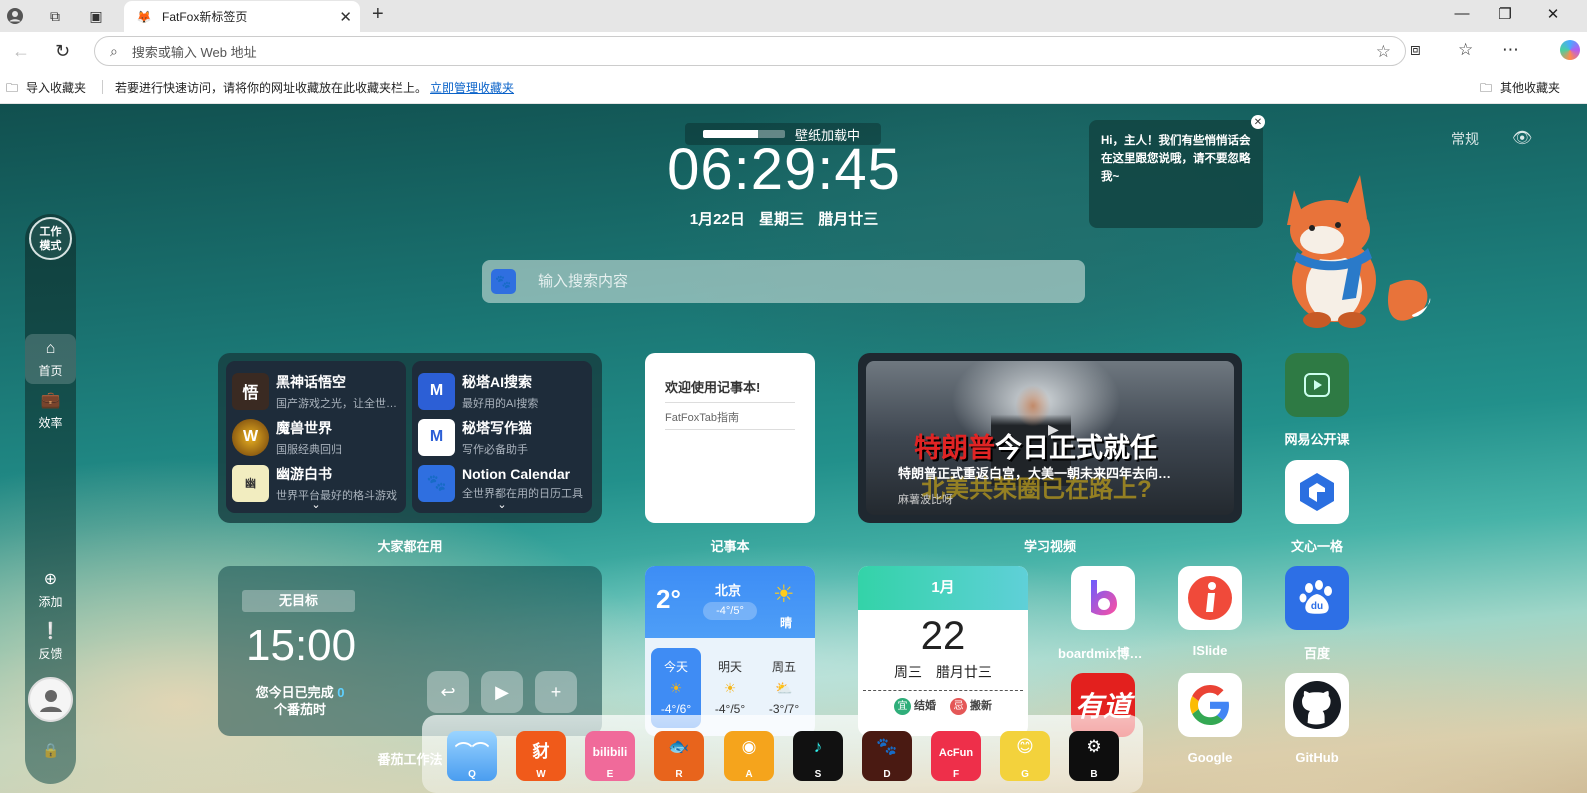  I want to click on baidu-paw-icon: 🐾, so click(503, 281).